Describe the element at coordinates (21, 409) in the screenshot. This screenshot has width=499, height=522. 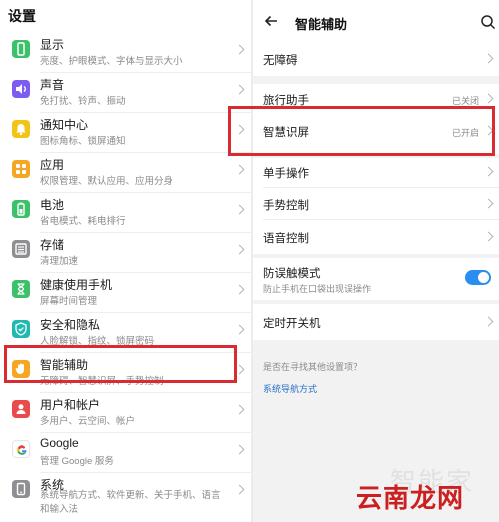
I see `user-icon` at that location.